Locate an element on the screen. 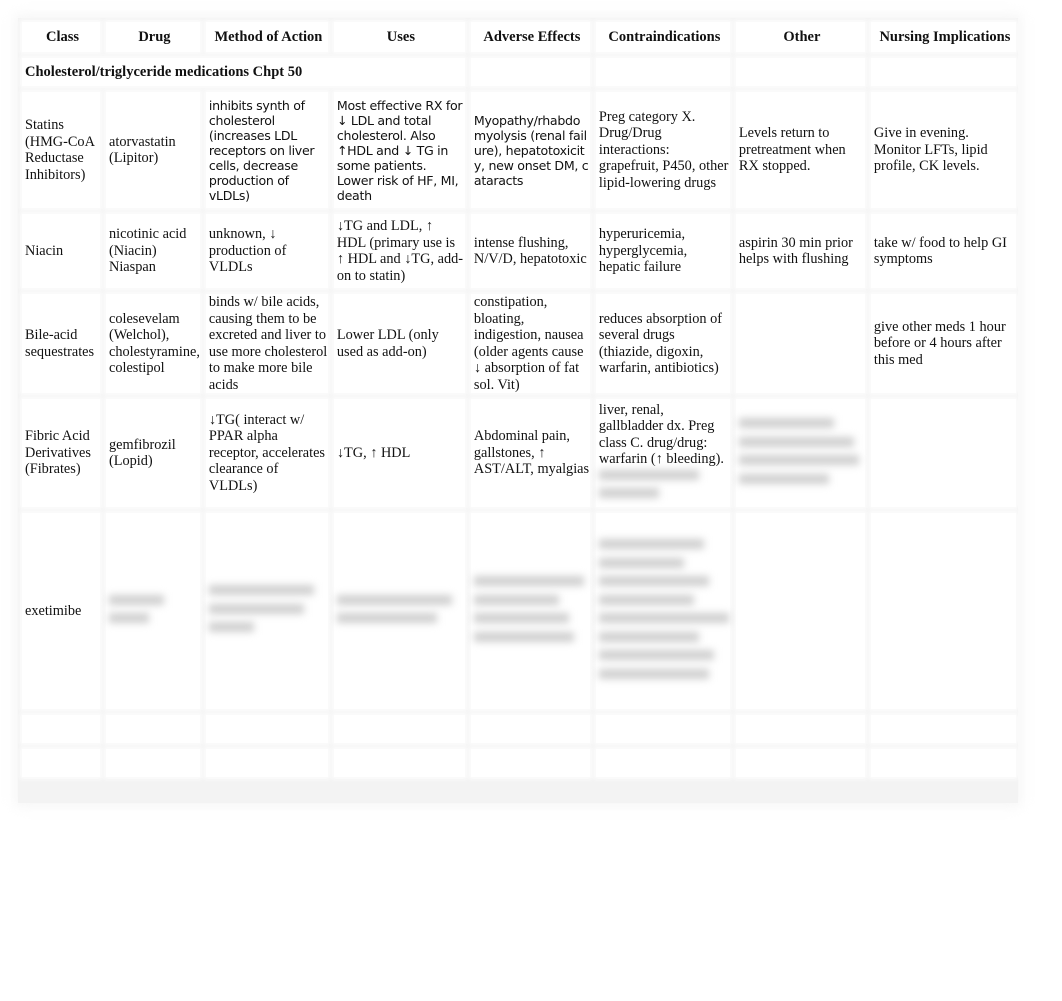 Image resolution: width=1062 pixels, height=1001 pixels. cell-method-of-action: unknown, ↓ production of VLDLs is located at coordinates (266, 251).